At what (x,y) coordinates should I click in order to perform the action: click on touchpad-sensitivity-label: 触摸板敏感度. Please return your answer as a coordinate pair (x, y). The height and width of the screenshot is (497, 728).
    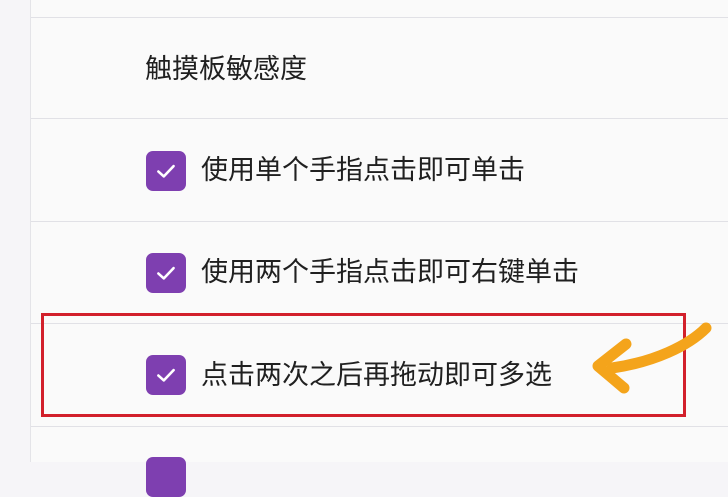
    Looking at the image, I should click on (226, 69).